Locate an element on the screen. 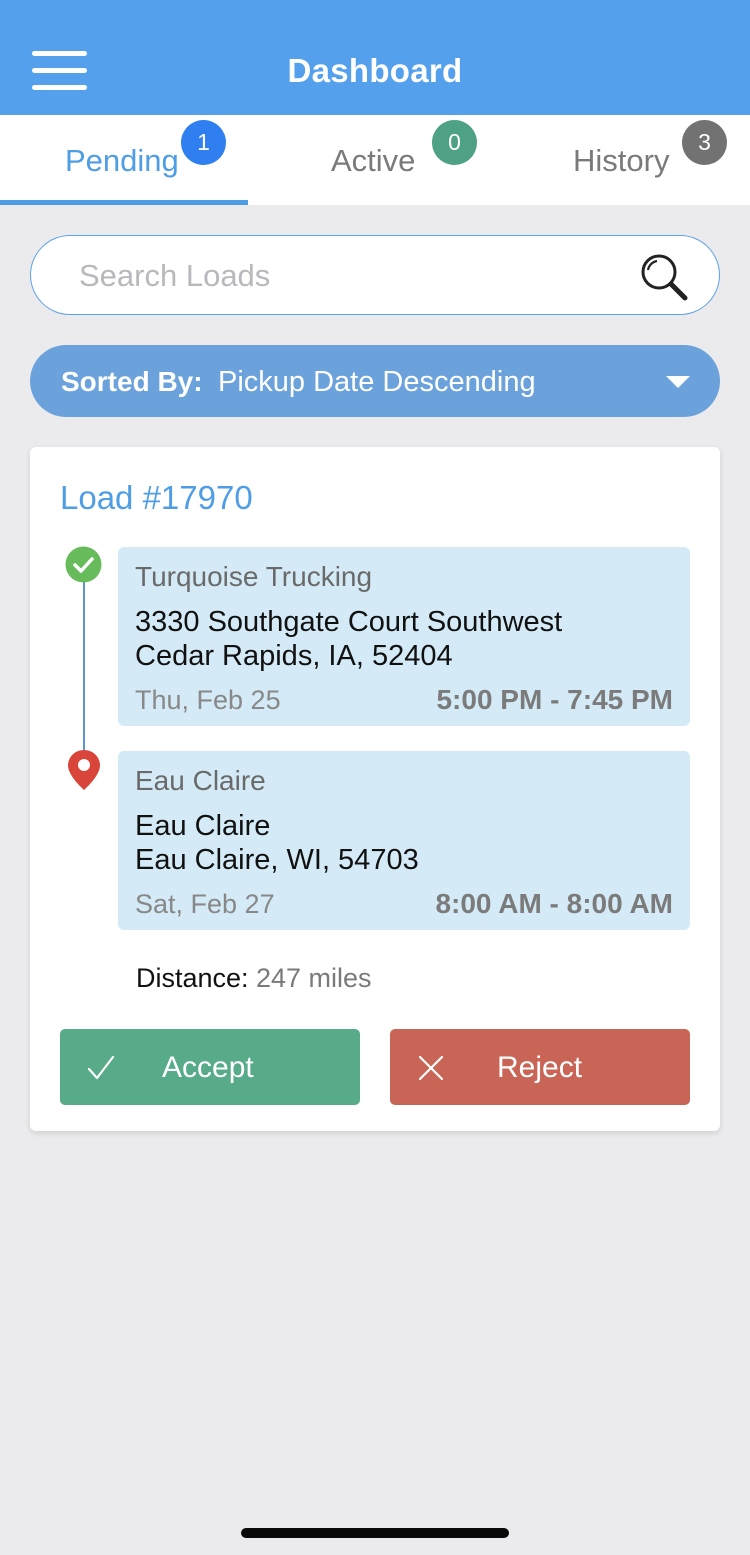  route-line is located at coordinates (84, 677).